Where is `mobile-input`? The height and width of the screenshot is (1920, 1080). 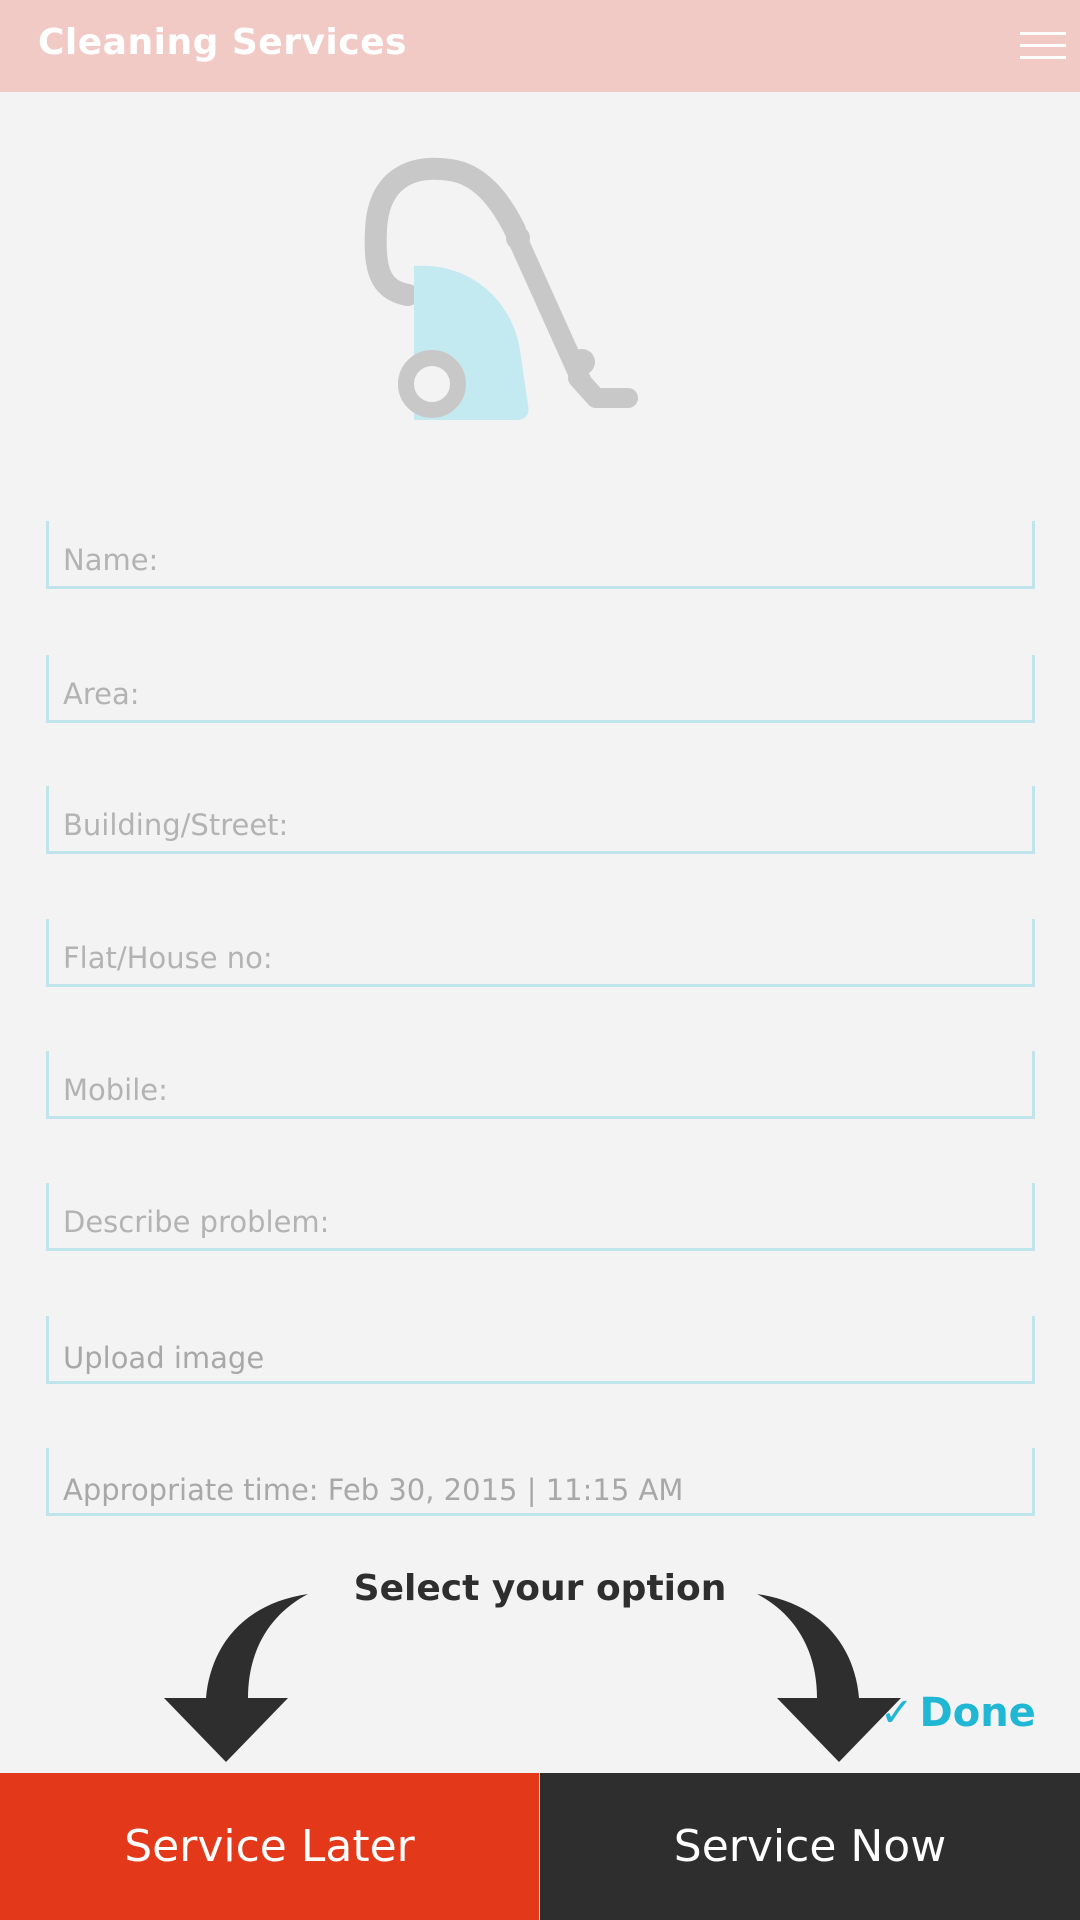 mobile-input is located at coordinates (538, 1090).